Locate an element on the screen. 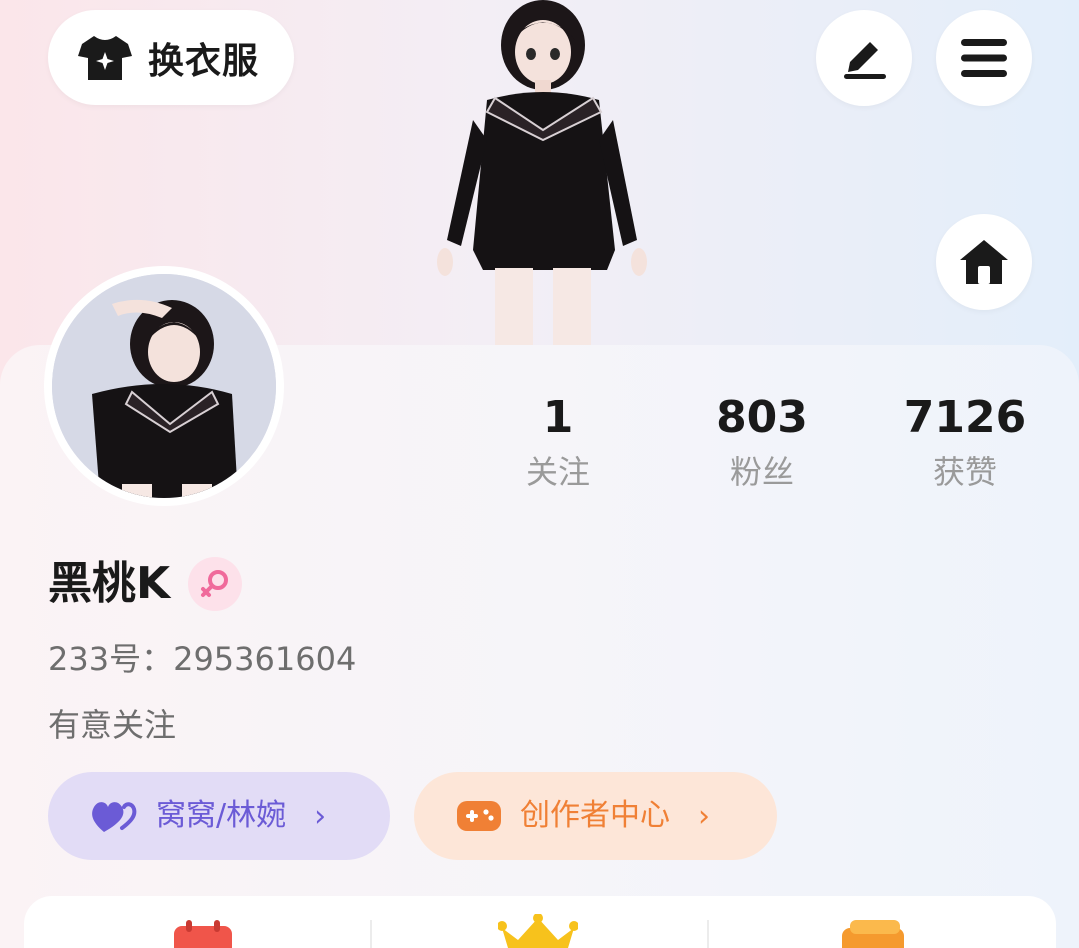 The width and height of the screenshot is (1079, 948). gamepad-icon is located at coordinates (479, 816).